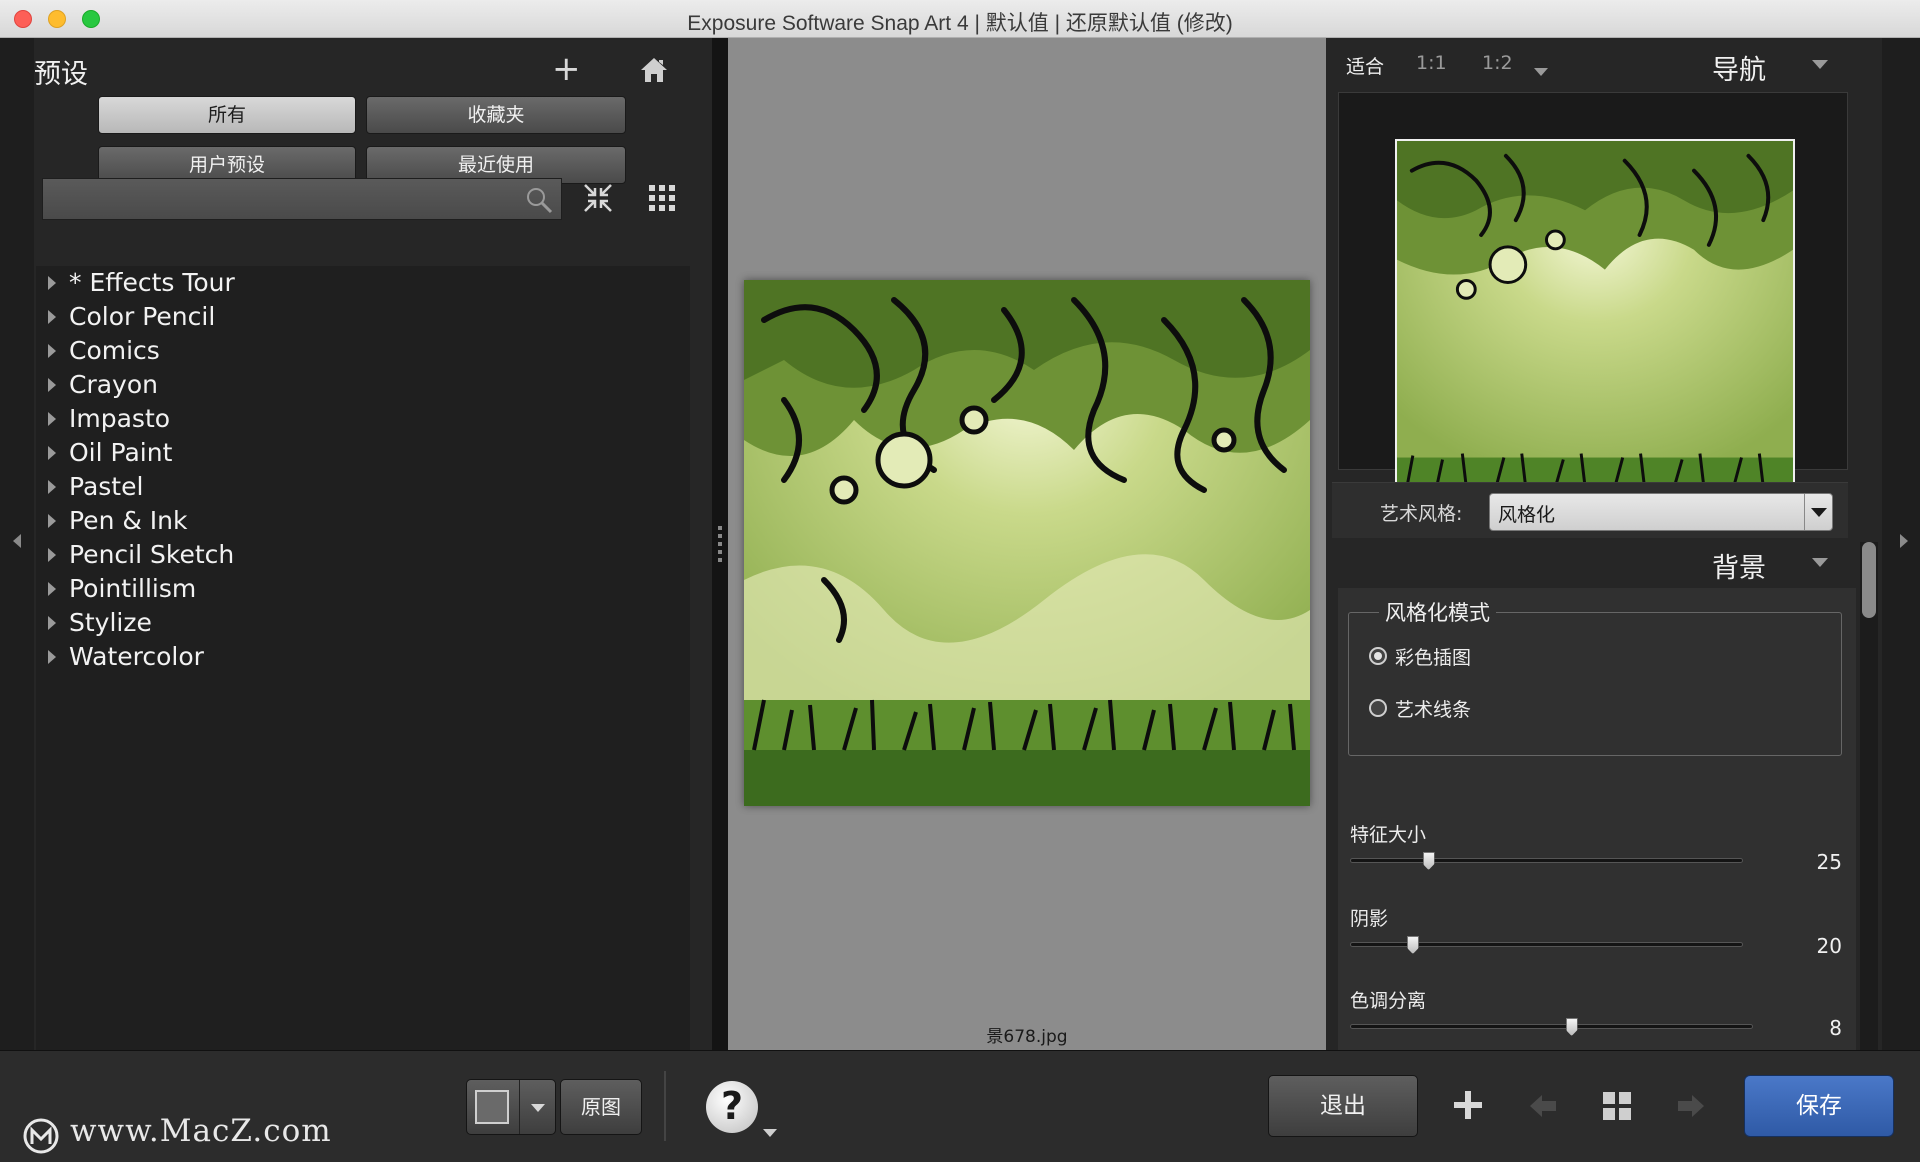 Image resolution: width=1920 pixels, height=1162 pixels. Describe the element at coordinates (363, 317) in the screenshot. I see `preset-category: Color Pencil` at that location.